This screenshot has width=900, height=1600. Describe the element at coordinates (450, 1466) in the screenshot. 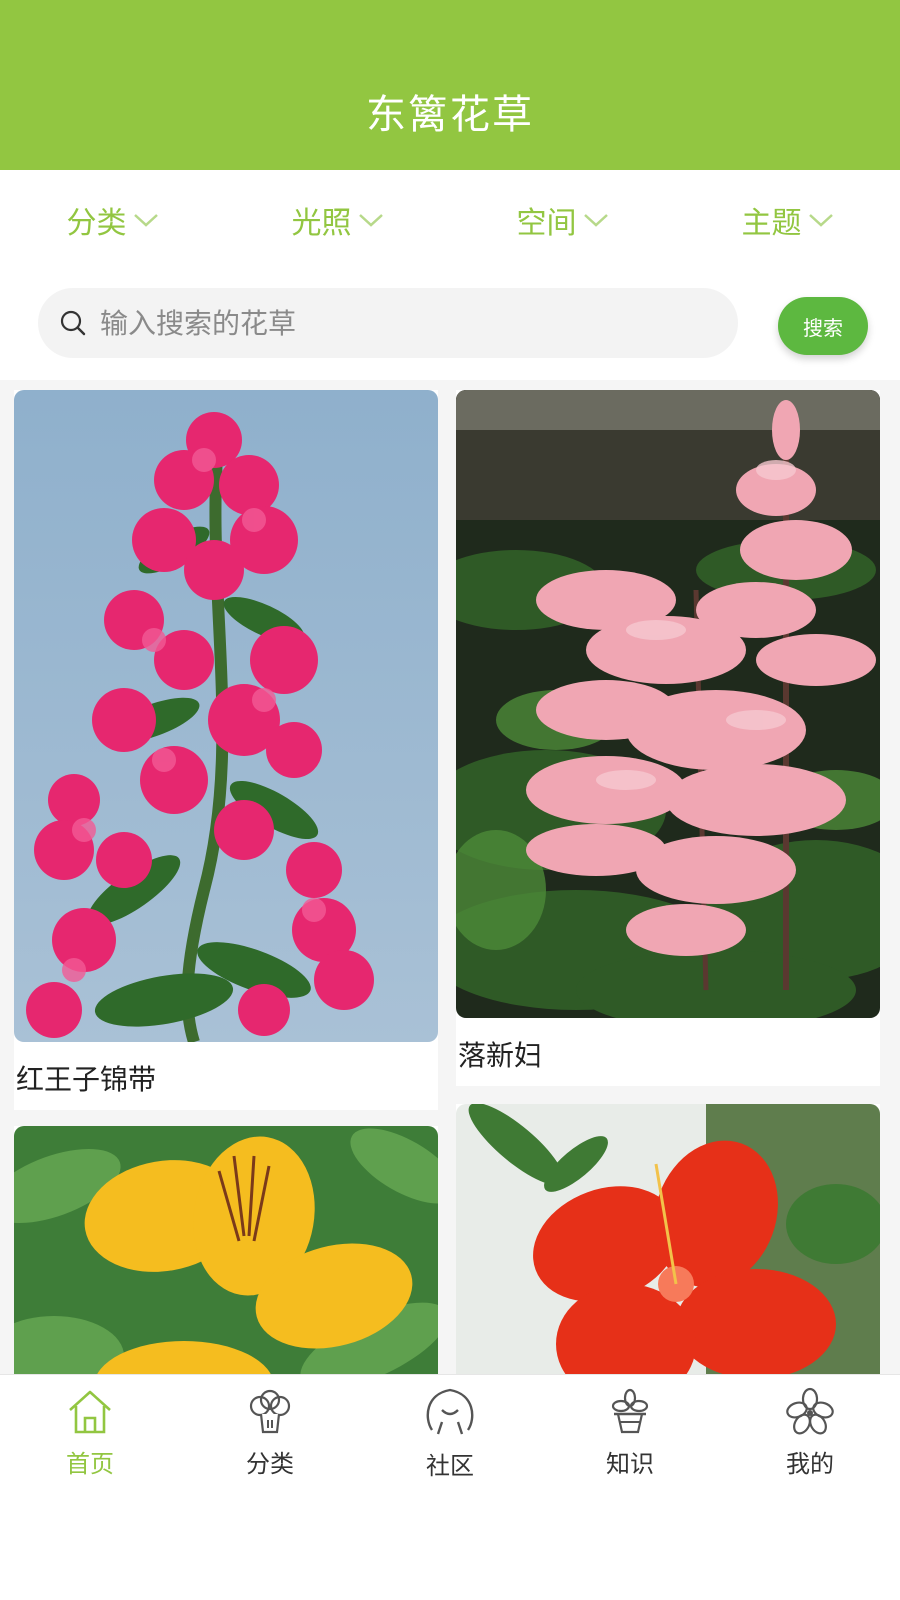

I see `tab-label: 社区` at that location.